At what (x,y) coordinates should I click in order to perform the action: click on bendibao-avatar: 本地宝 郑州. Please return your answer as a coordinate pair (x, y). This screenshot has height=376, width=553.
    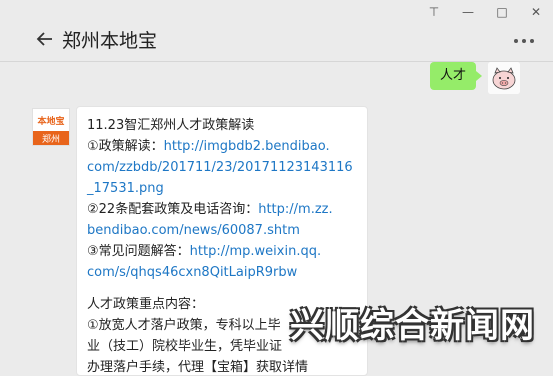
    Looking at the image, I should click on (51, 127).